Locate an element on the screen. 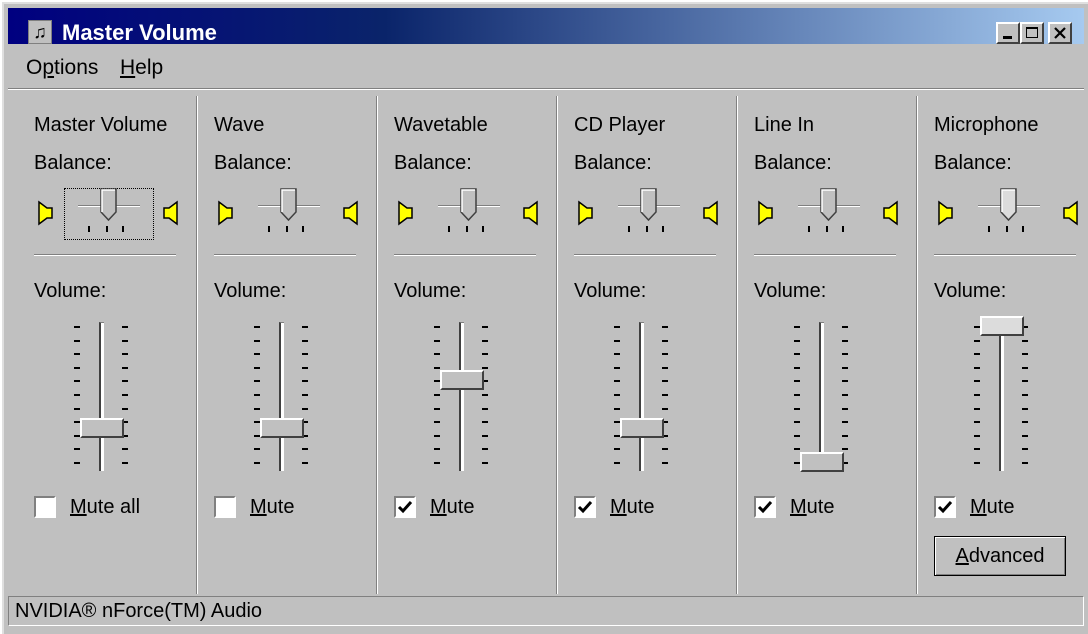 The width and height of the screenshot is (1088, 634). channel-divider is located at coordinates (285, 255).